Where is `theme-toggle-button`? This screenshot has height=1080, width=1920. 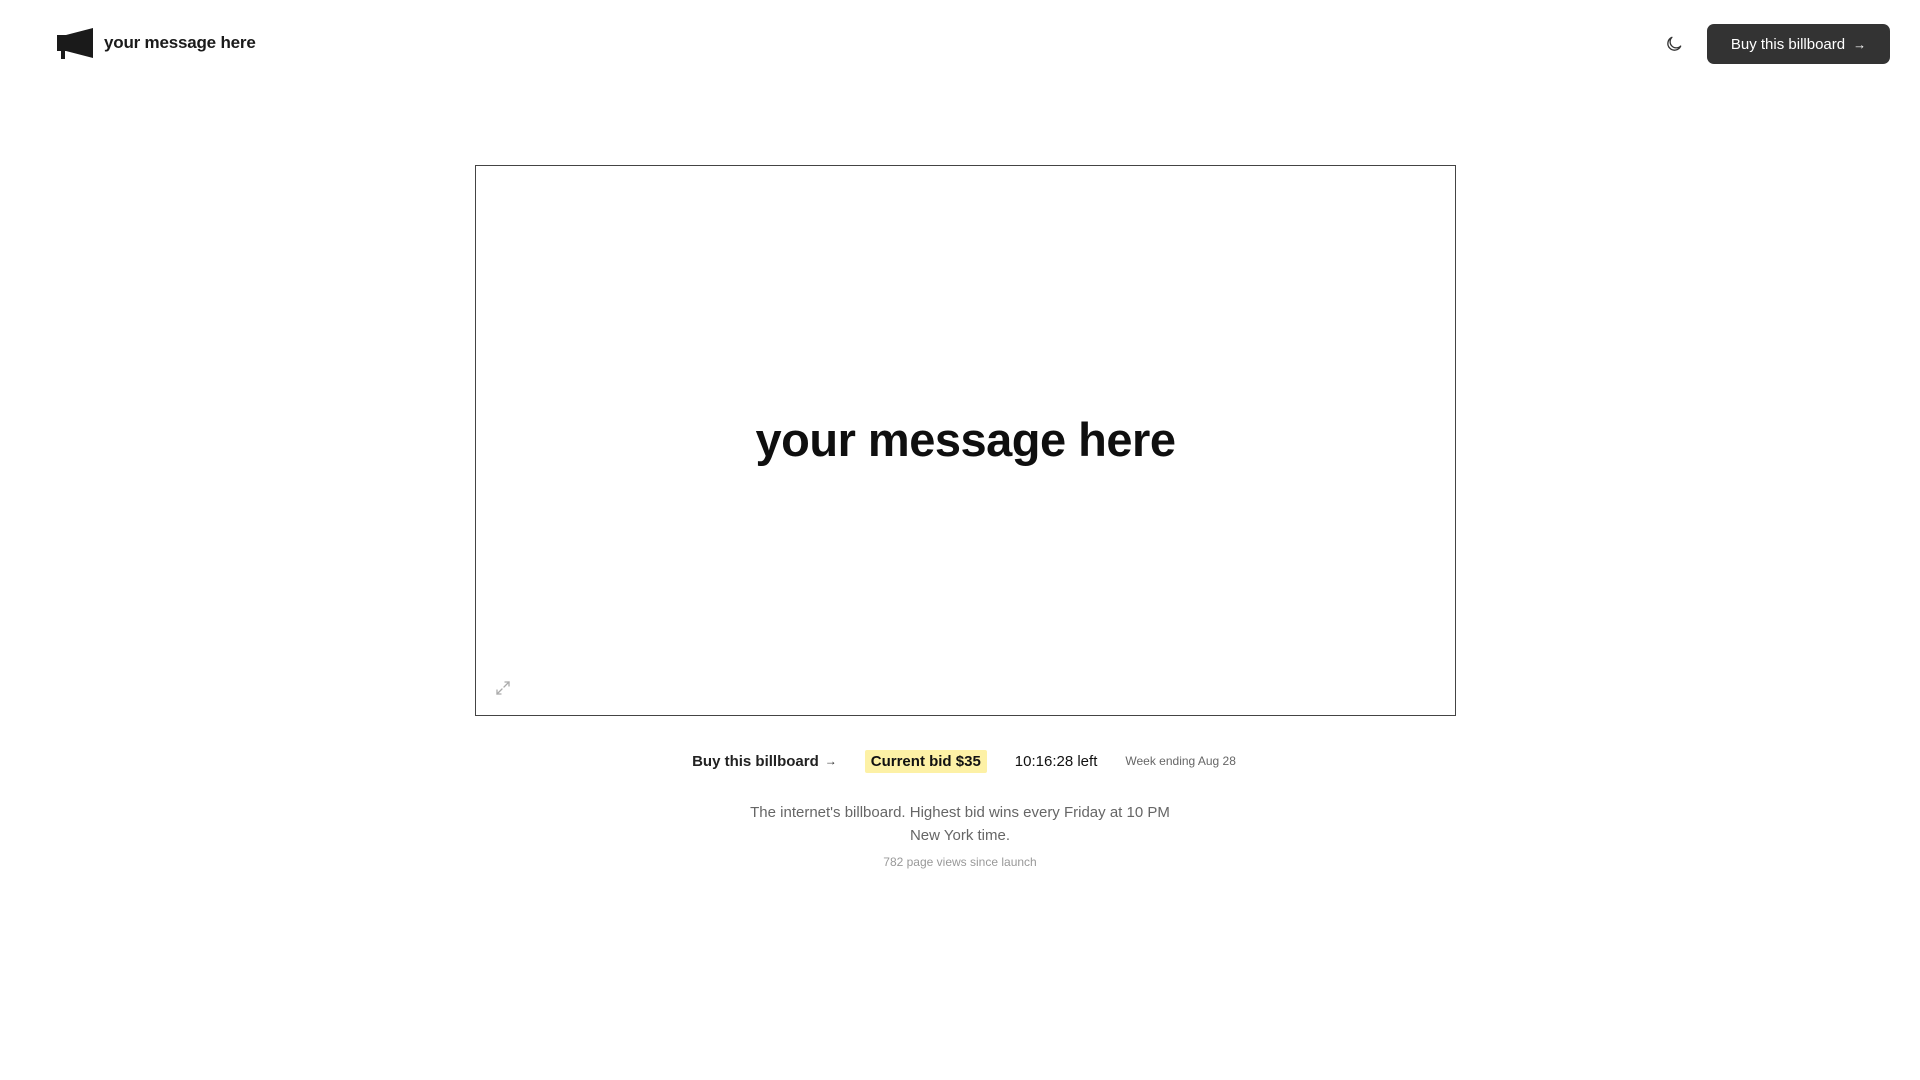 theme-toggle-button is located at coordinates (1674, 44).